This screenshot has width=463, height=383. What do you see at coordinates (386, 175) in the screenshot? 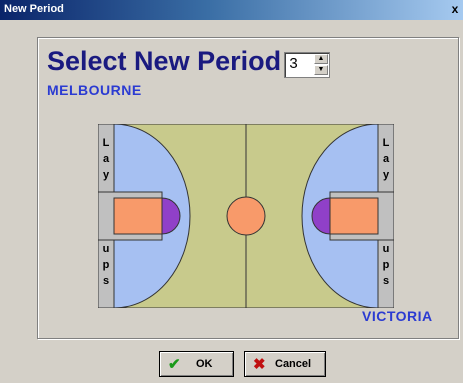
I see `right-label-y: y` at bounding box center [386, 175].